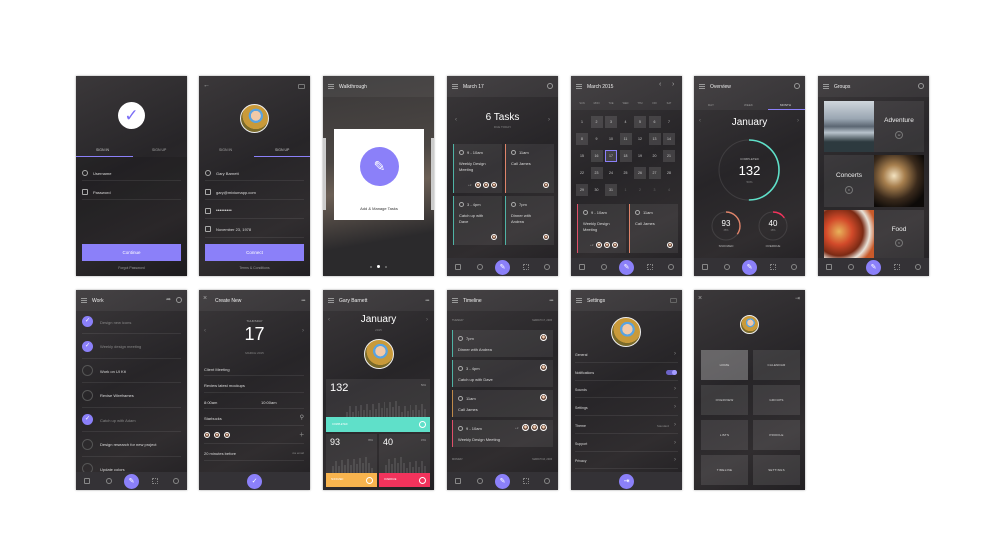  I want to click on settings-item: Privacy, so click(580, 461).